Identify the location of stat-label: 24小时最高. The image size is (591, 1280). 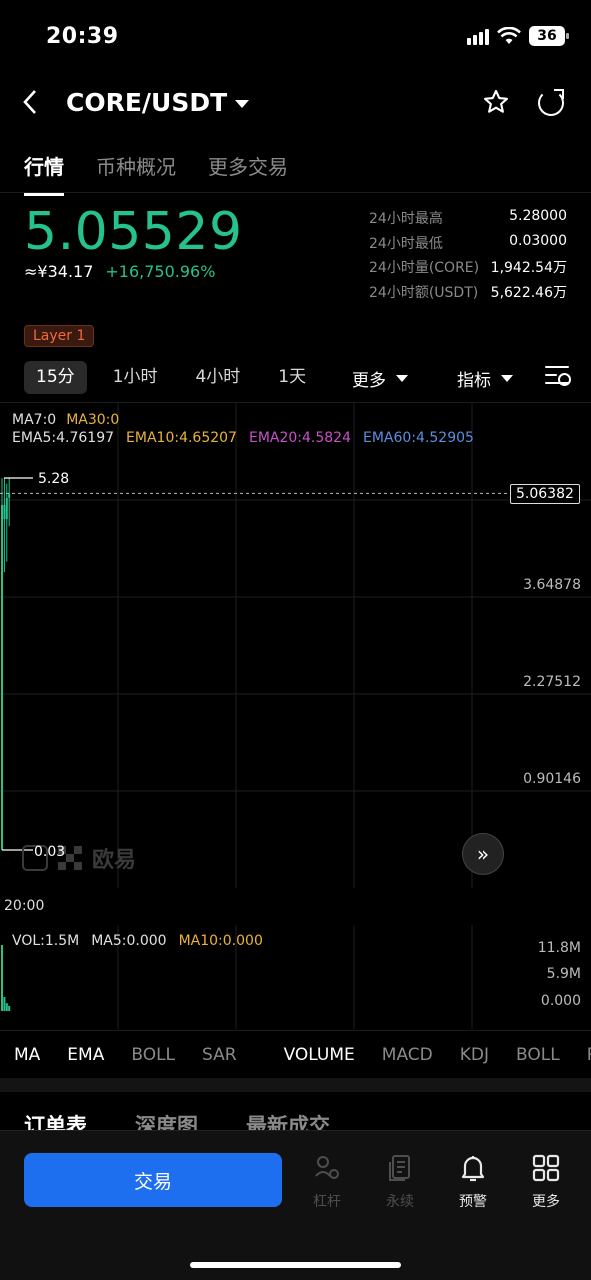
(406, 219).